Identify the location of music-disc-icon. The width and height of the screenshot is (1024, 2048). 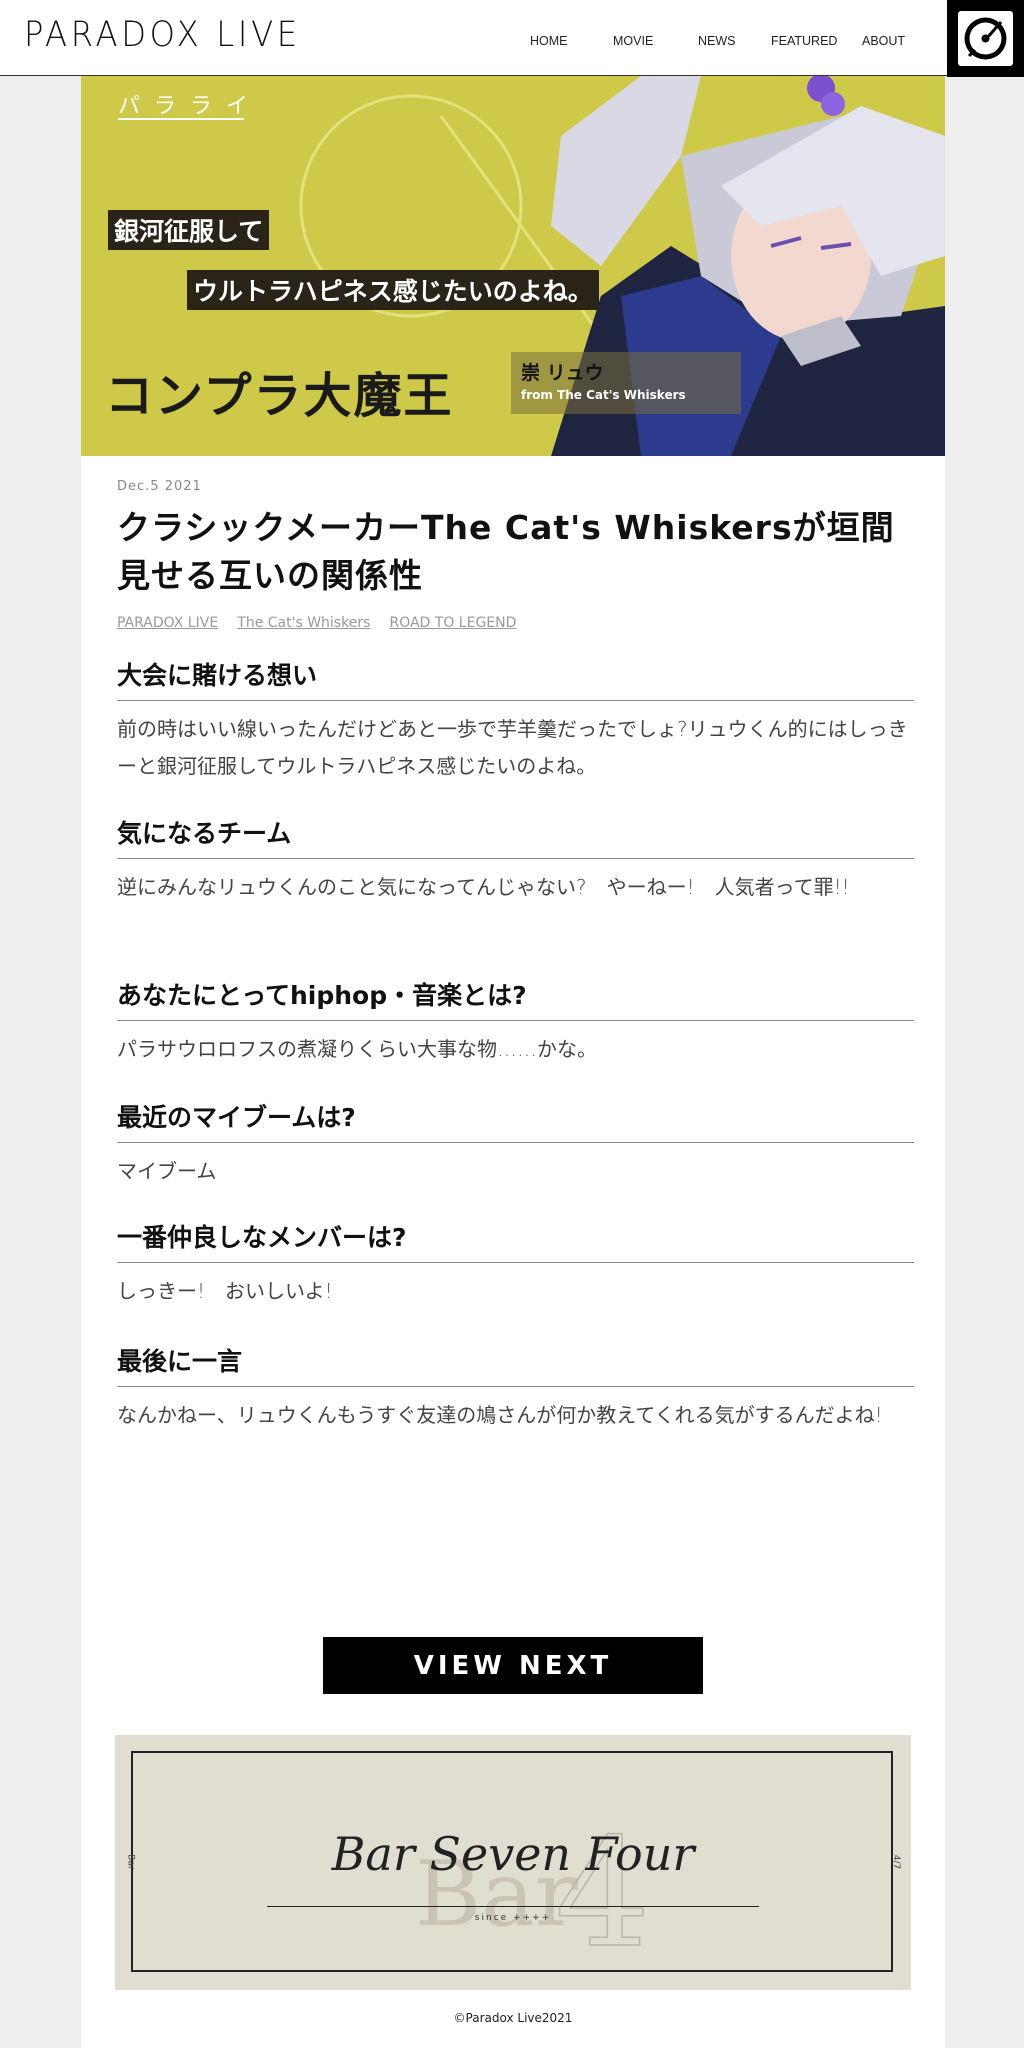
(985, 38).